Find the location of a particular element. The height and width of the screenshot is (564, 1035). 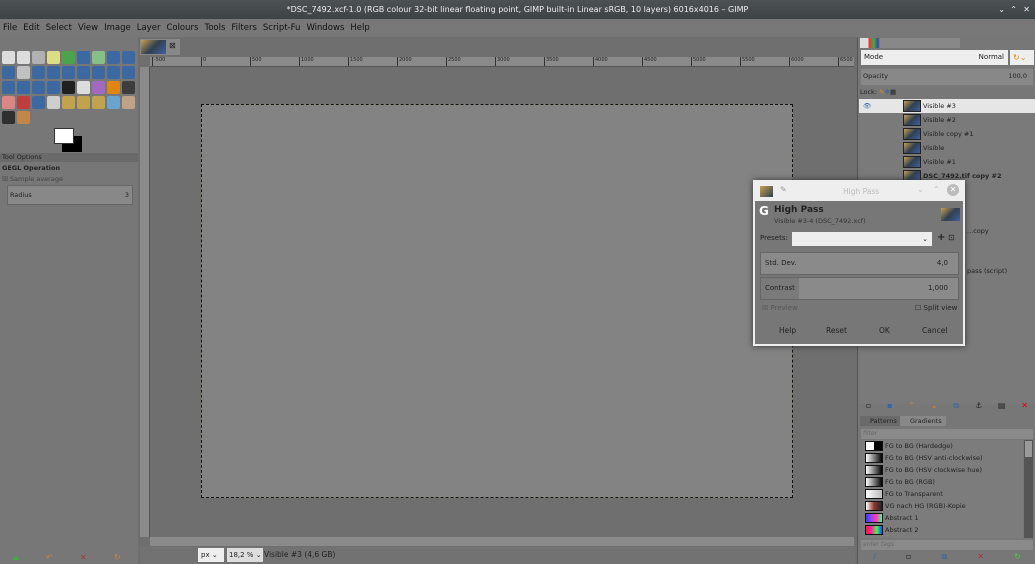

menu-help: Help is located at coordinates (359, 28).